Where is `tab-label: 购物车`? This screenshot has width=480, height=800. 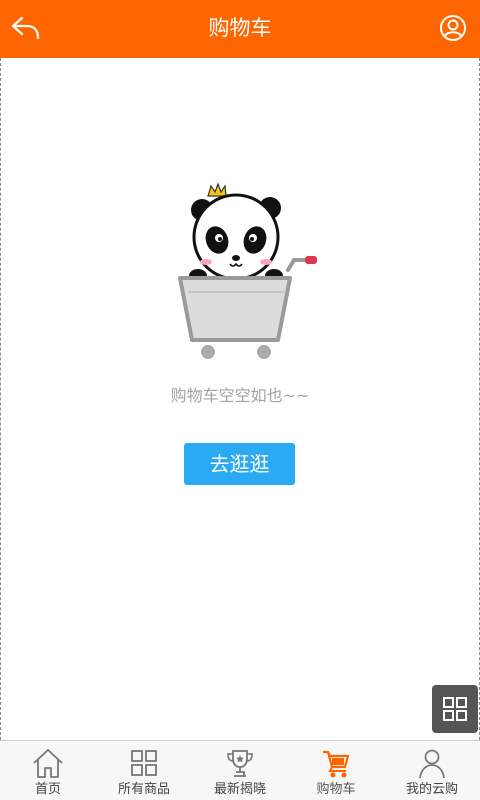
tab-label: 购物车 is located at coordinates (336, 789).